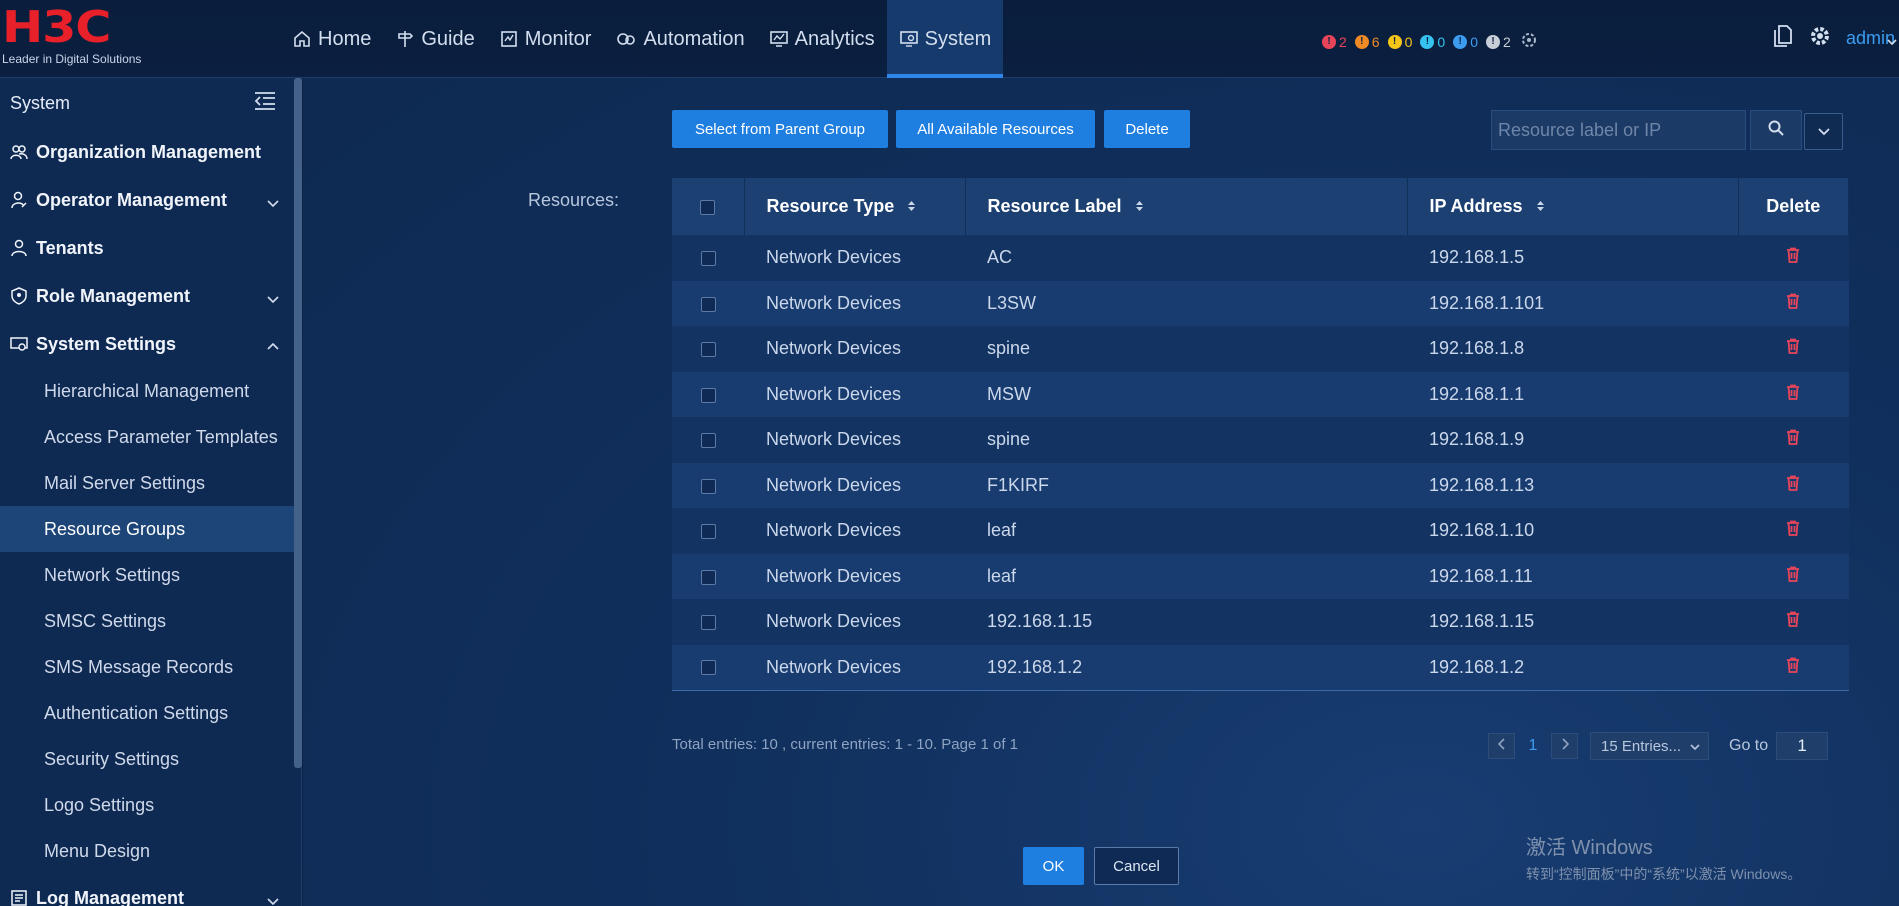 The width and height of the screenshot is (1899, 906). What do you see at coordinates (150, 296) in the screenshot?
I see `sidebar-group-role: Role Management` at bounding box center [150, 296].